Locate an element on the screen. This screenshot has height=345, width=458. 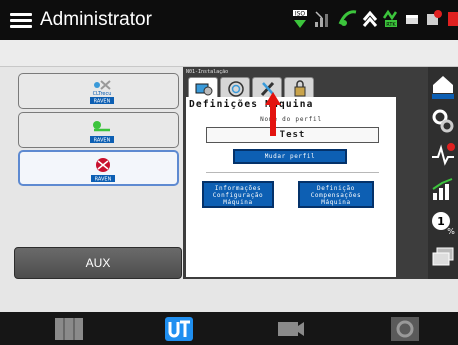
change-profile-button: Mudar perfil is located at coordinates (290, 156).